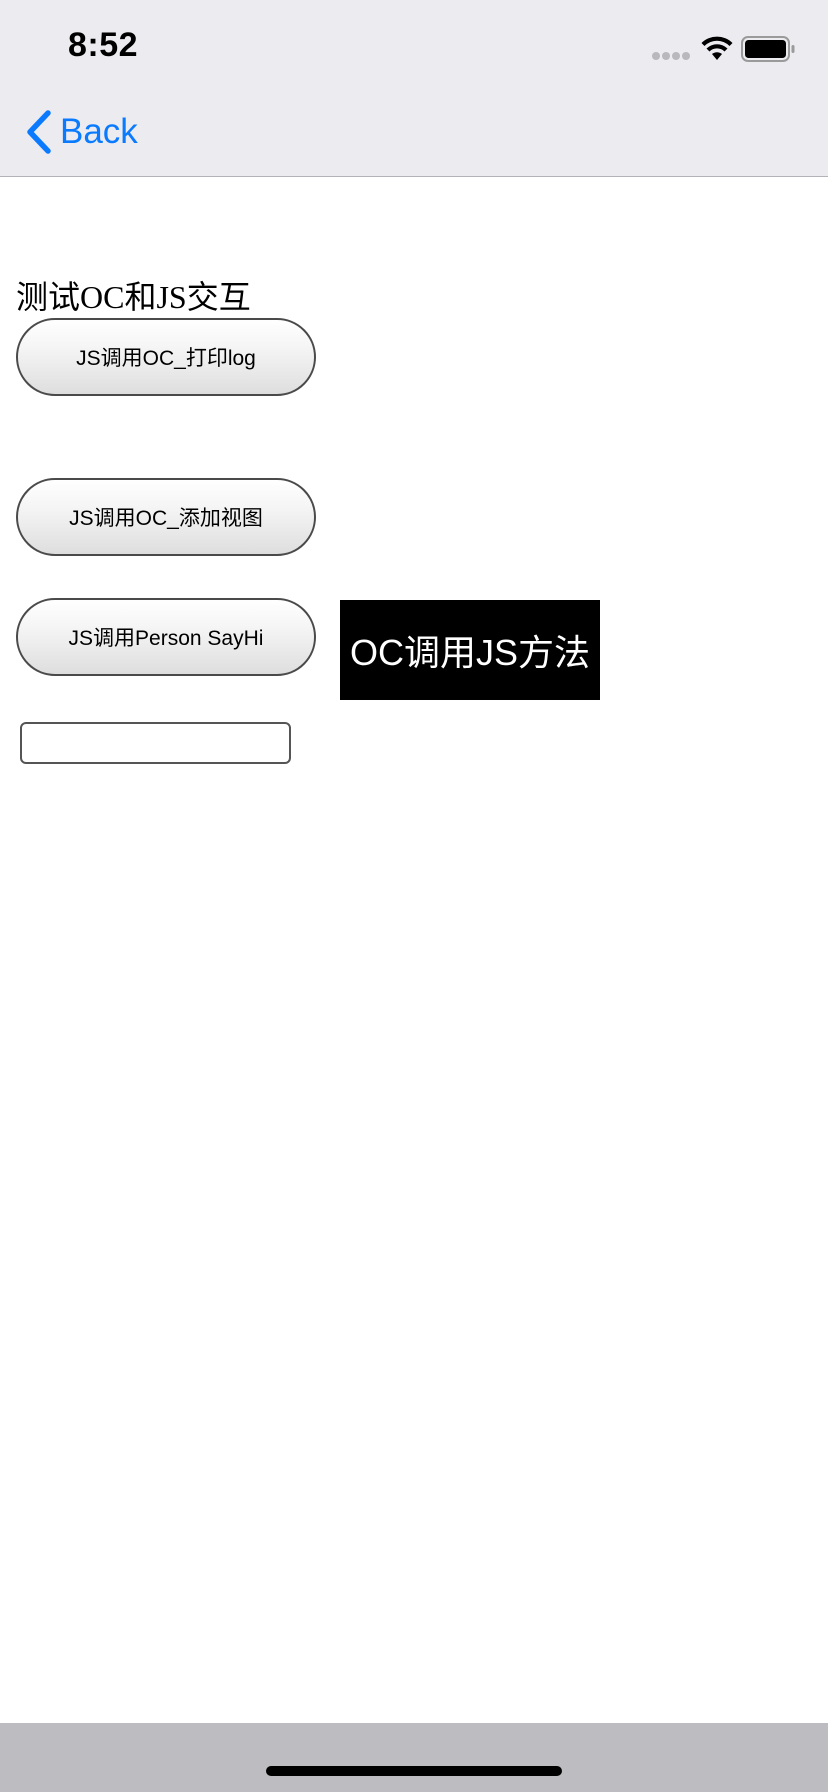 This screenshot has width=828, height=1792. What do you see at coordinates (414, 1771) in the screenshot?
I see `home-indicator` at bounding box center [414, 1771].